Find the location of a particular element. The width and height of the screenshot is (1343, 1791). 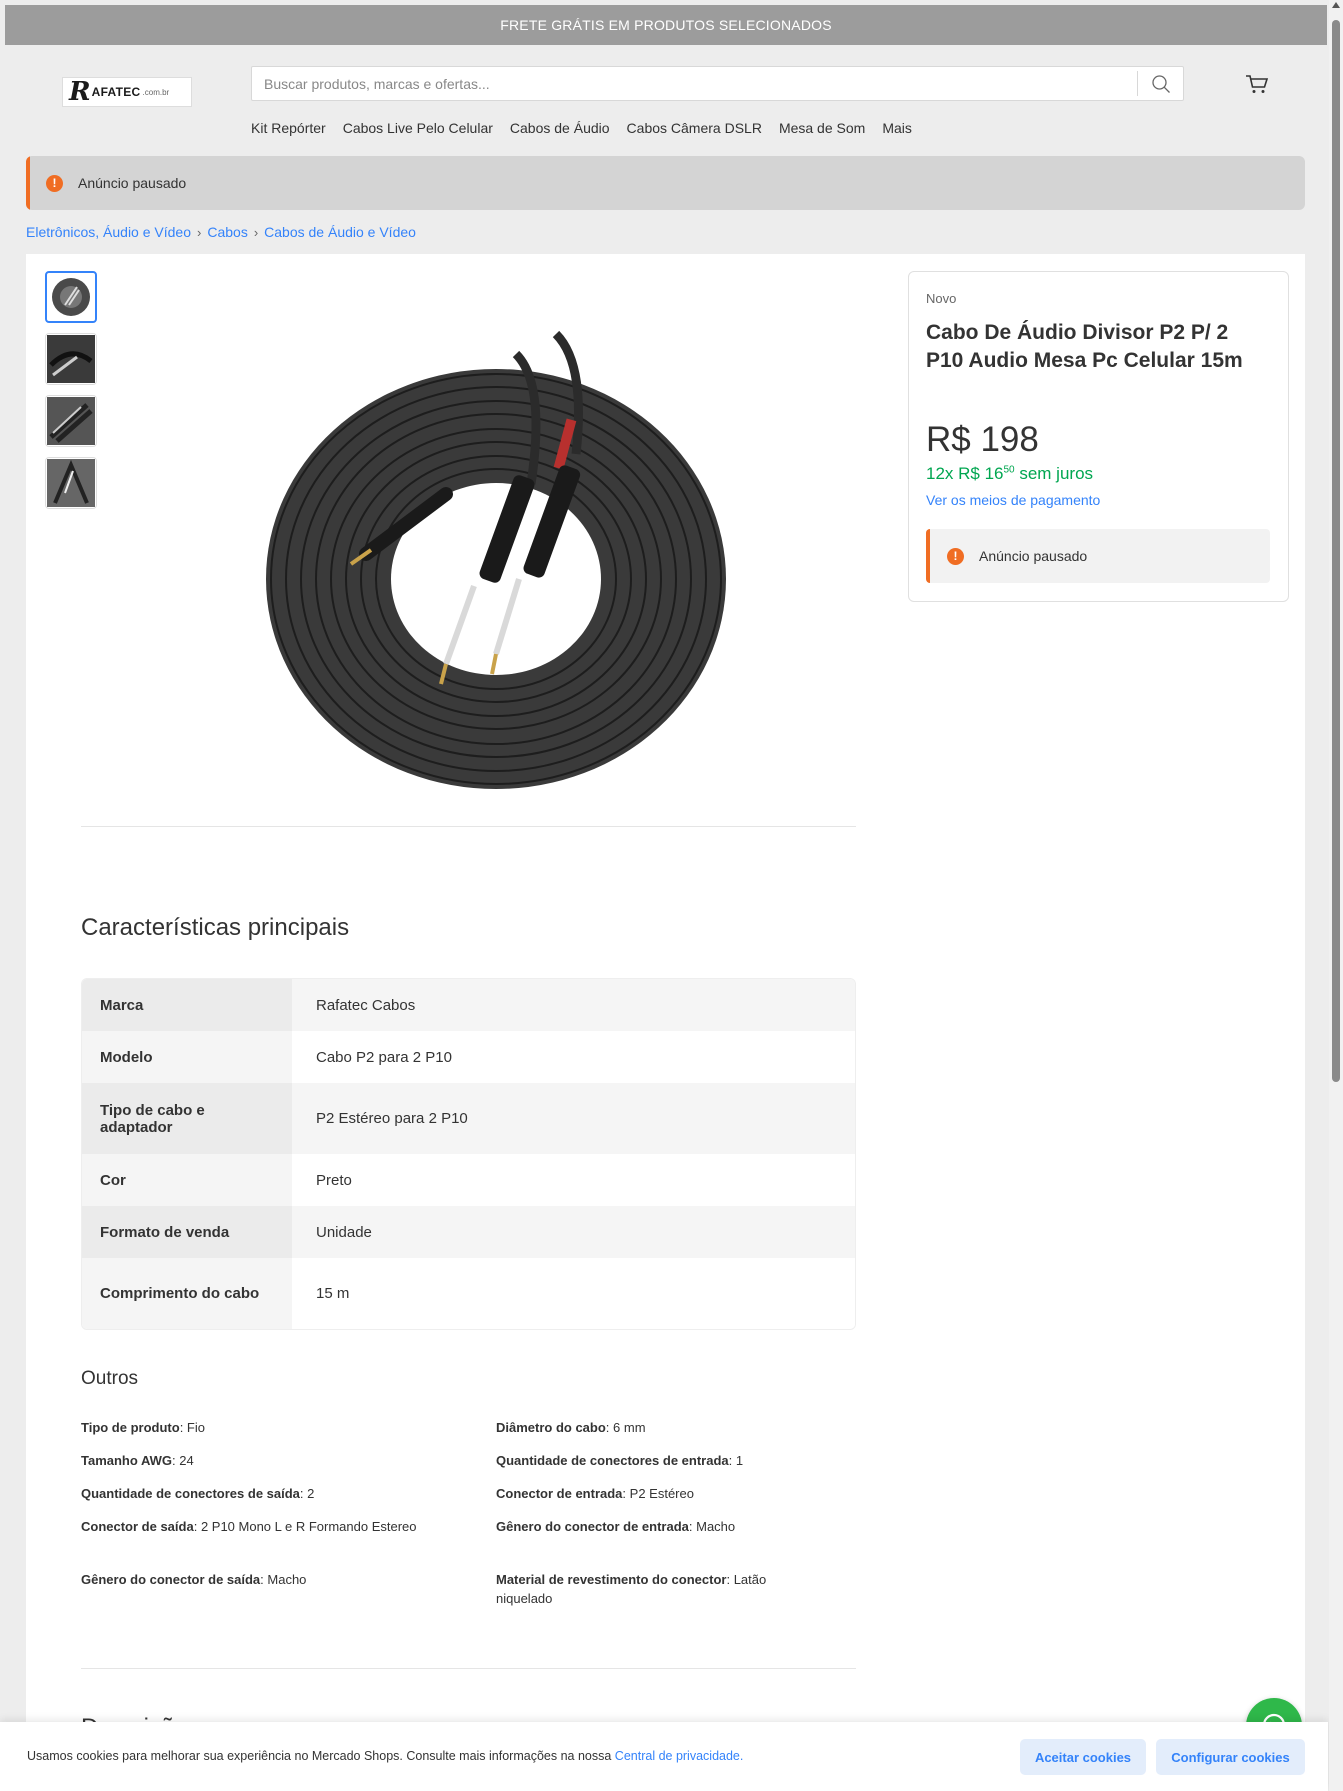

list-item: Gênero do conector de saída: Macho is located at coordinates (194, 1579).